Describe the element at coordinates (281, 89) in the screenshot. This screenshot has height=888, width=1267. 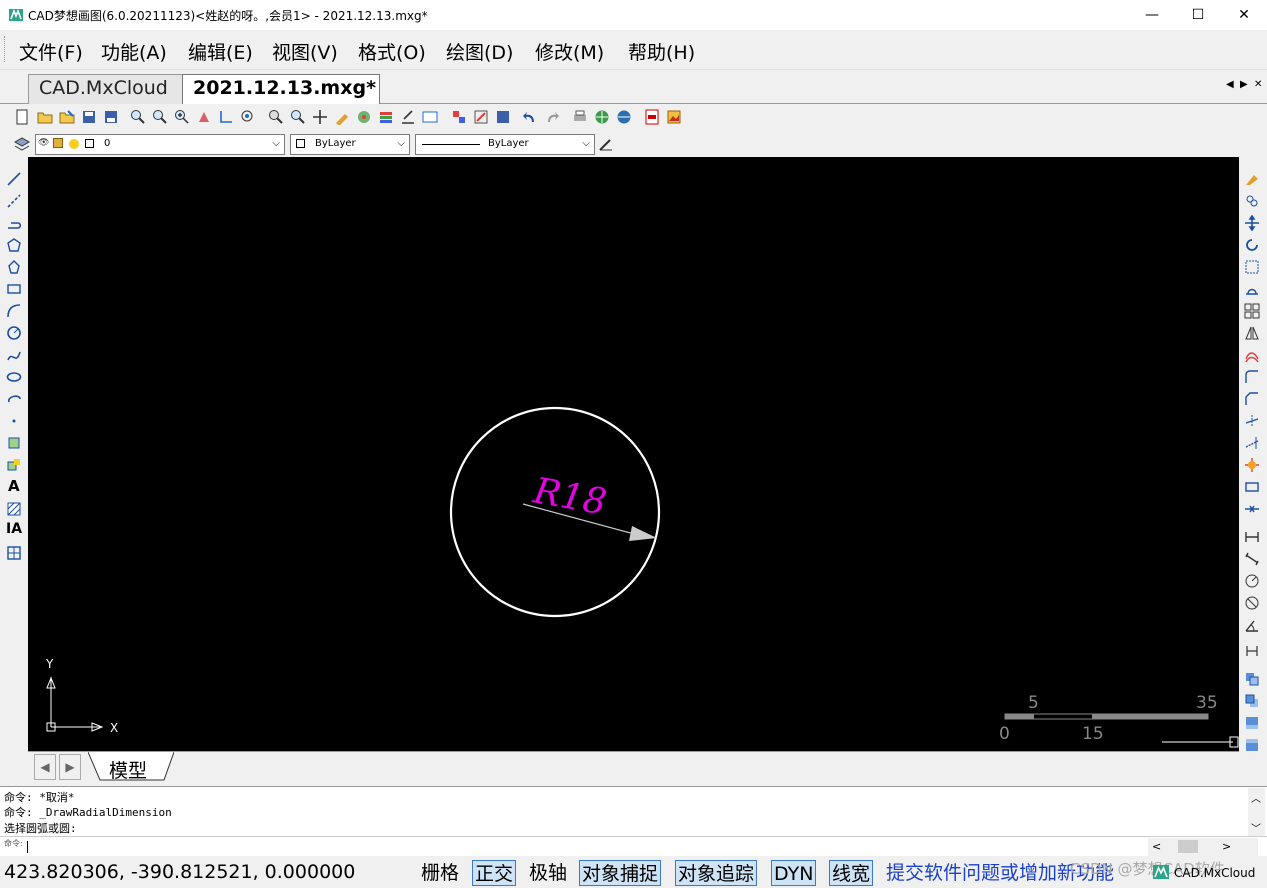
I see `tab-drawing-file: 2021.12.13.mxg*` at that location.